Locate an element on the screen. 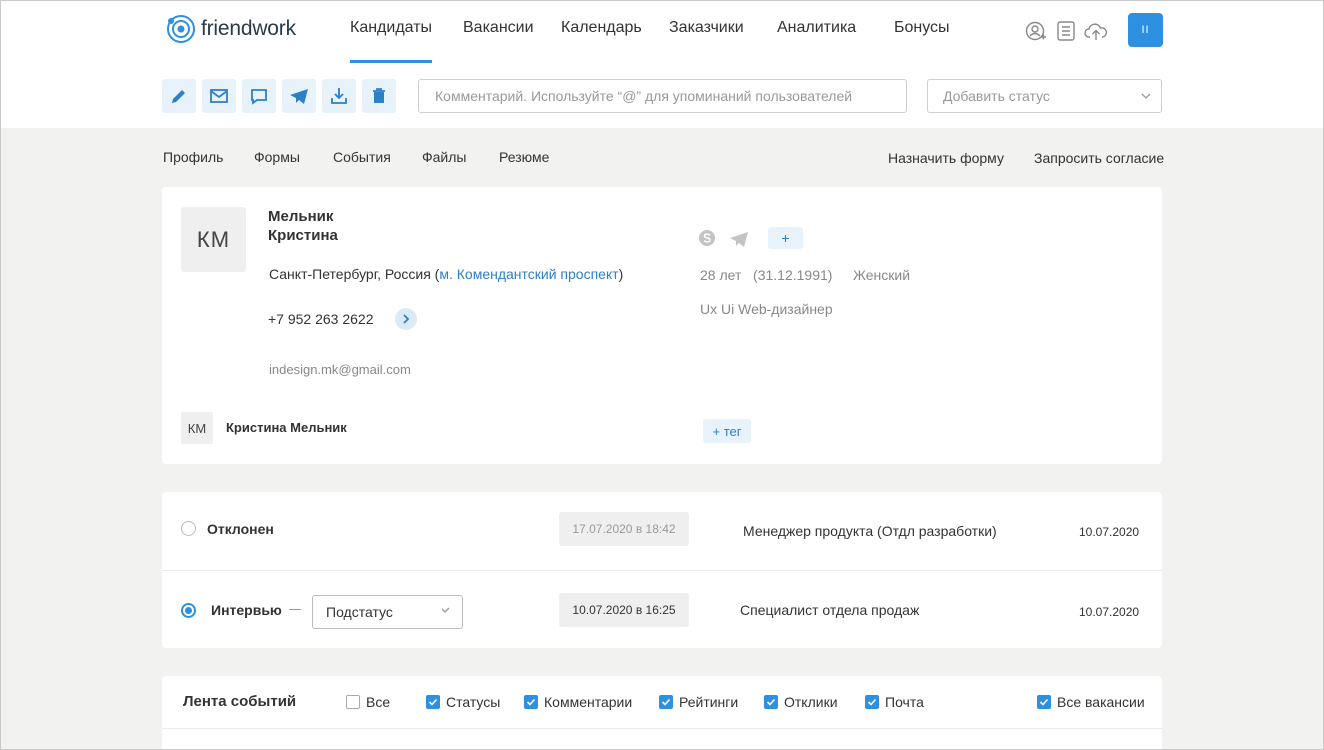  candidate-last-name: Мельник is located at coordinates (301, 216).